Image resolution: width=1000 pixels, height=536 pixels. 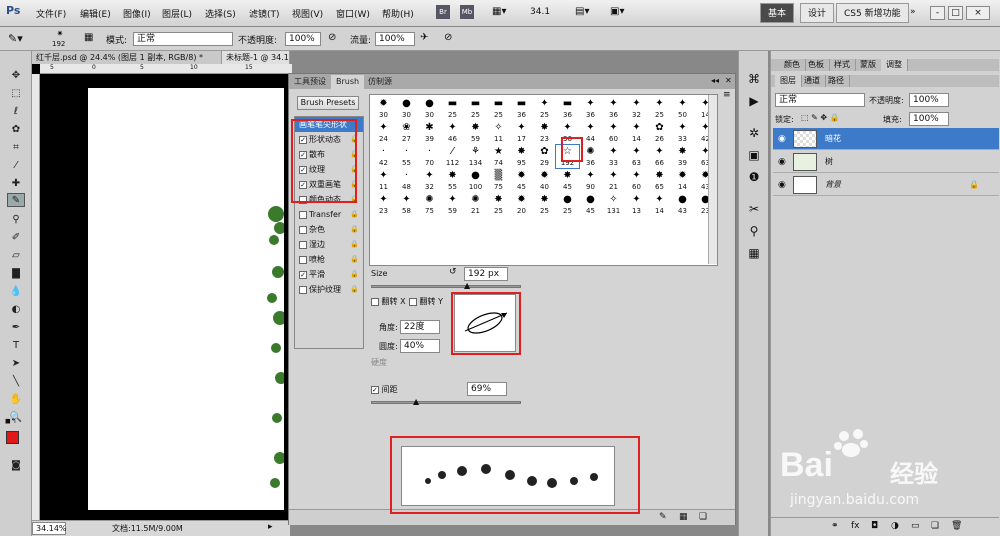 I want to click on flip-y-checkbox: 翻转 Y, so click(x=426, y=301).